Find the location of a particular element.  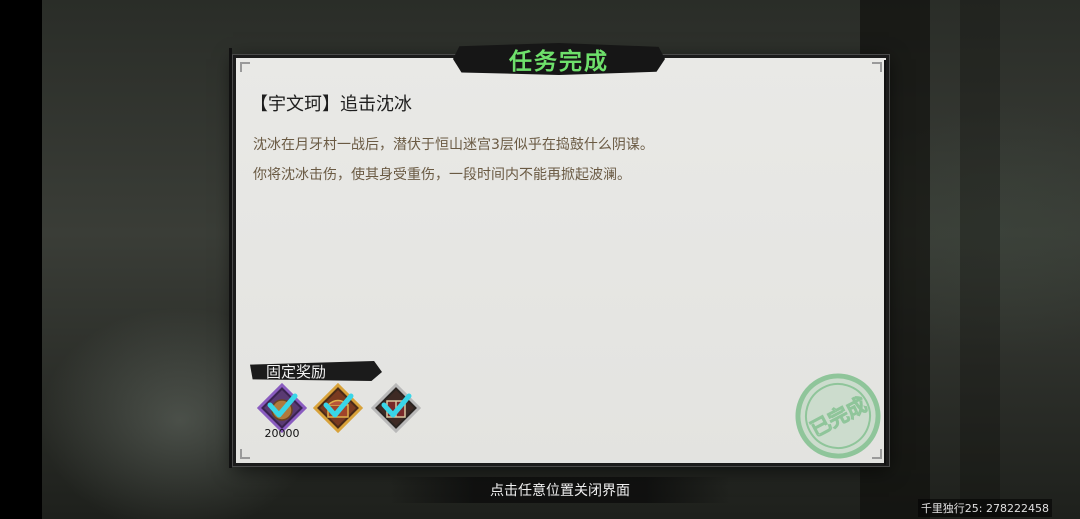

treasure-chest-icon is located at coordinates (338, 408).